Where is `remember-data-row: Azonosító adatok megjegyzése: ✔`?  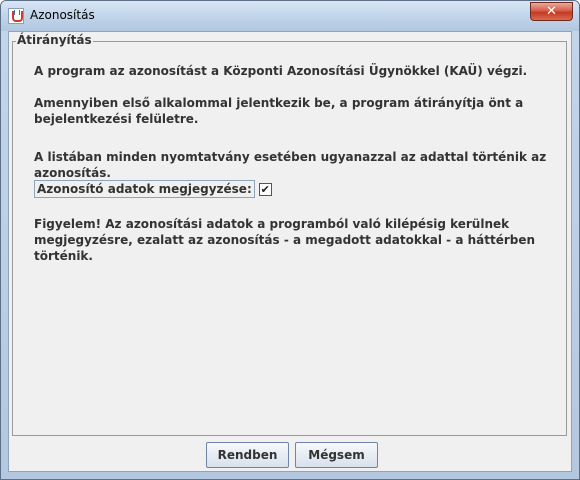 remember-data-row: Azonosító adatok megjegyzése: ✔ is located at coordinates (153, 189).